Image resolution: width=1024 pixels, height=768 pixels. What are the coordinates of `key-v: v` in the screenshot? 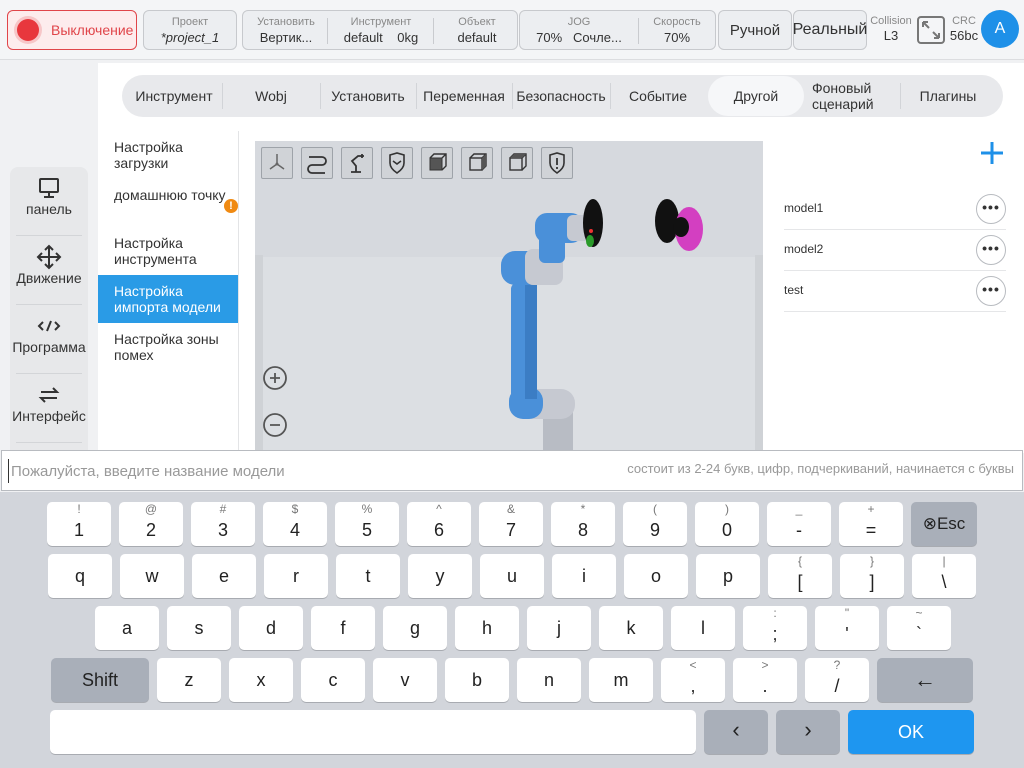 It's located at (405, 680).